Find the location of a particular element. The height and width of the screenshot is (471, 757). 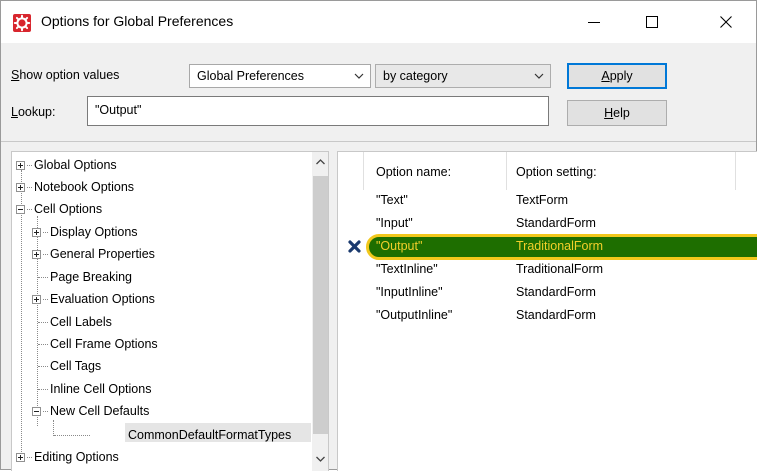

show-option-values-label: Show option values is located at coordinates (65, 75).